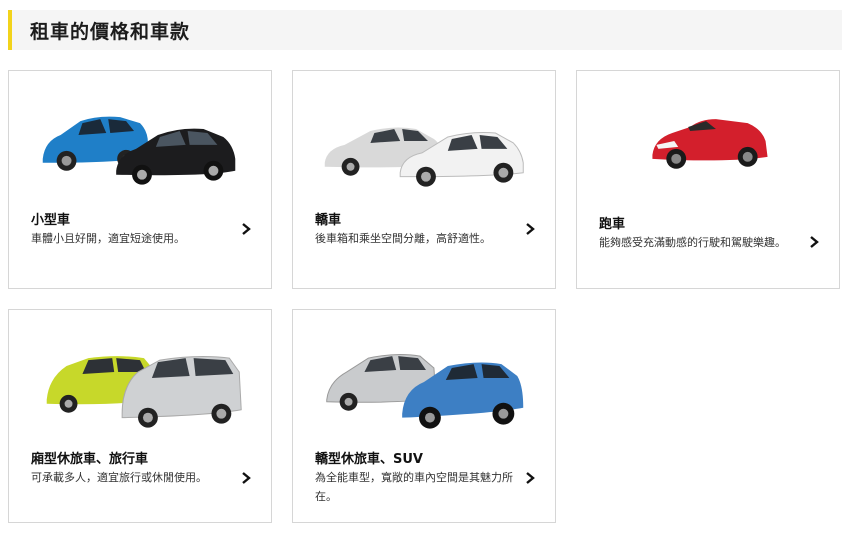 This screenshot has height=534, width=850. I want to click on car-class-card-suv: 轎型休旅車、SUV 為全能車型，寬敞的車內空間是其魅力所在。, so click(424, 416).